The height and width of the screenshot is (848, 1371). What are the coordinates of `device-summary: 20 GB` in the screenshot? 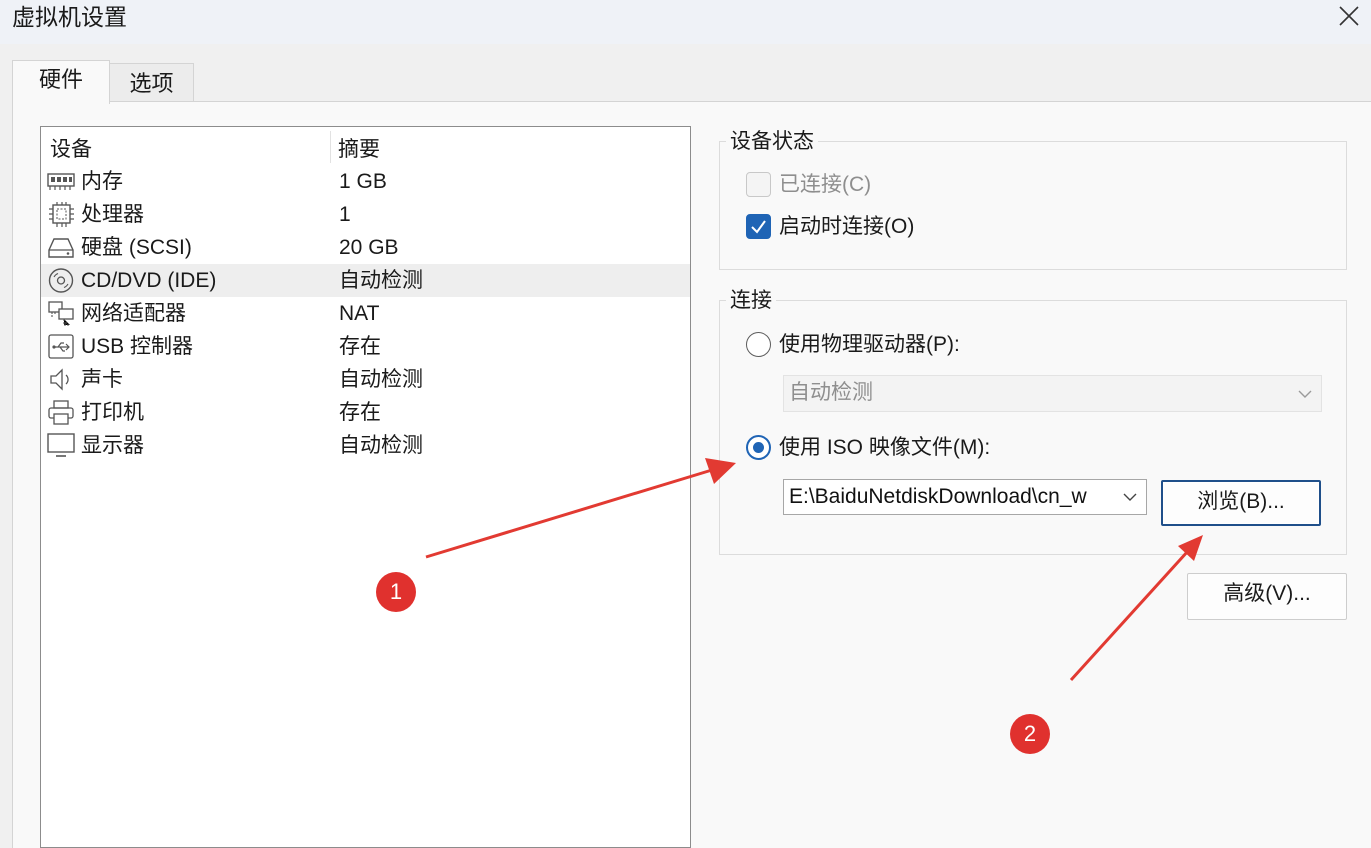 It's located at (369, 247).